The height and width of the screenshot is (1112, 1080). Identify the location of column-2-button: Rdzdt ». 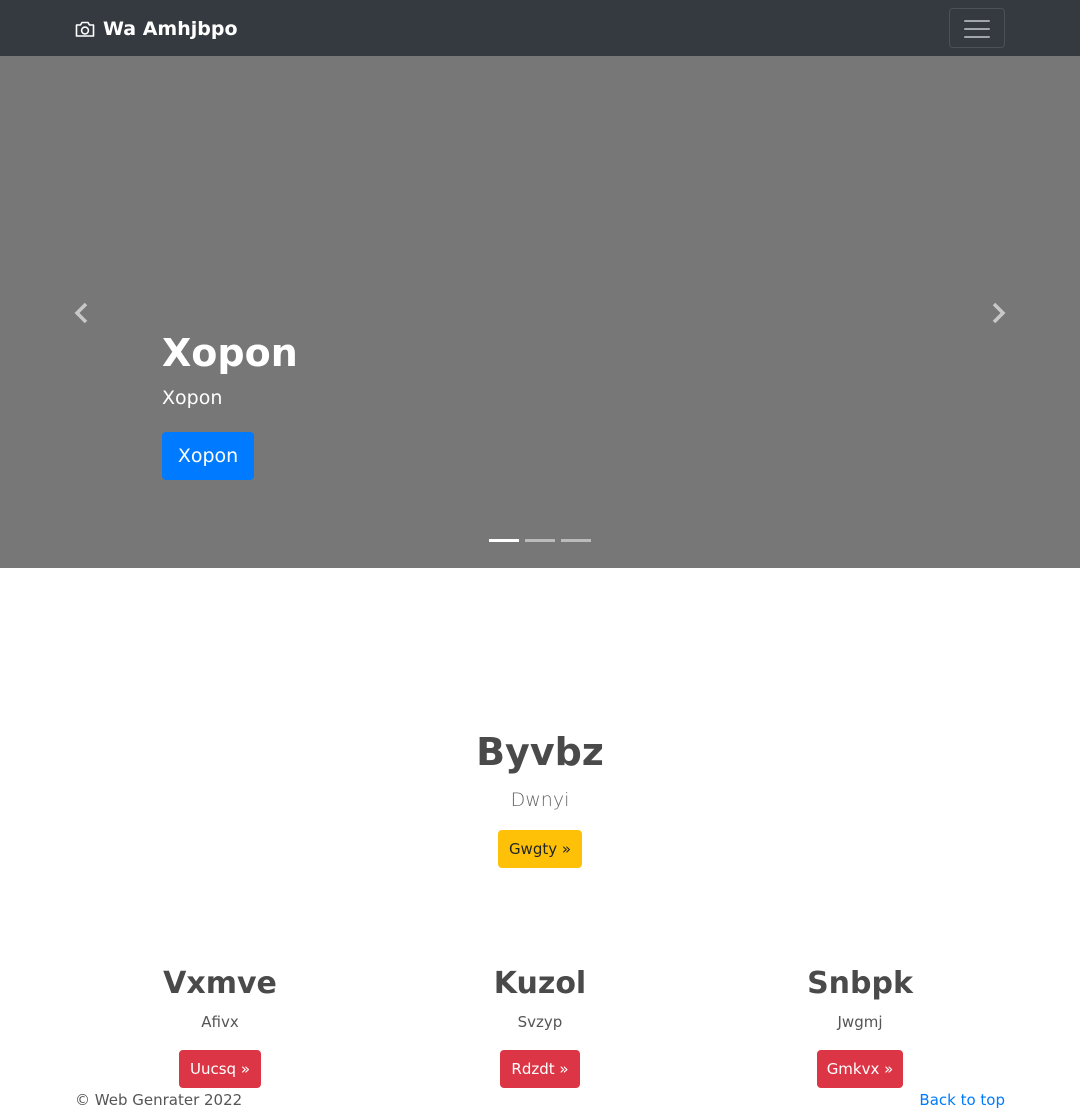
(540, 1069).